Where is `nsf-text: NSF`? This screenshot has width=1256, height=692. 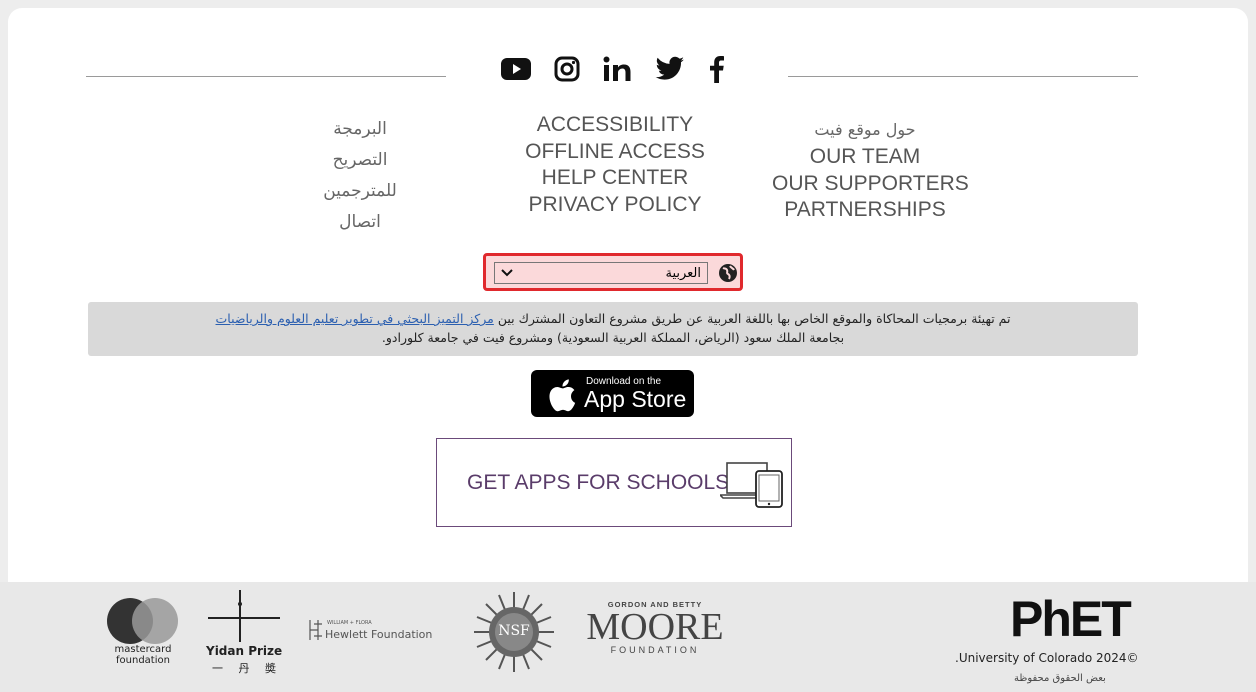
nsf-text: NSF is located at coordinates (514, 631).